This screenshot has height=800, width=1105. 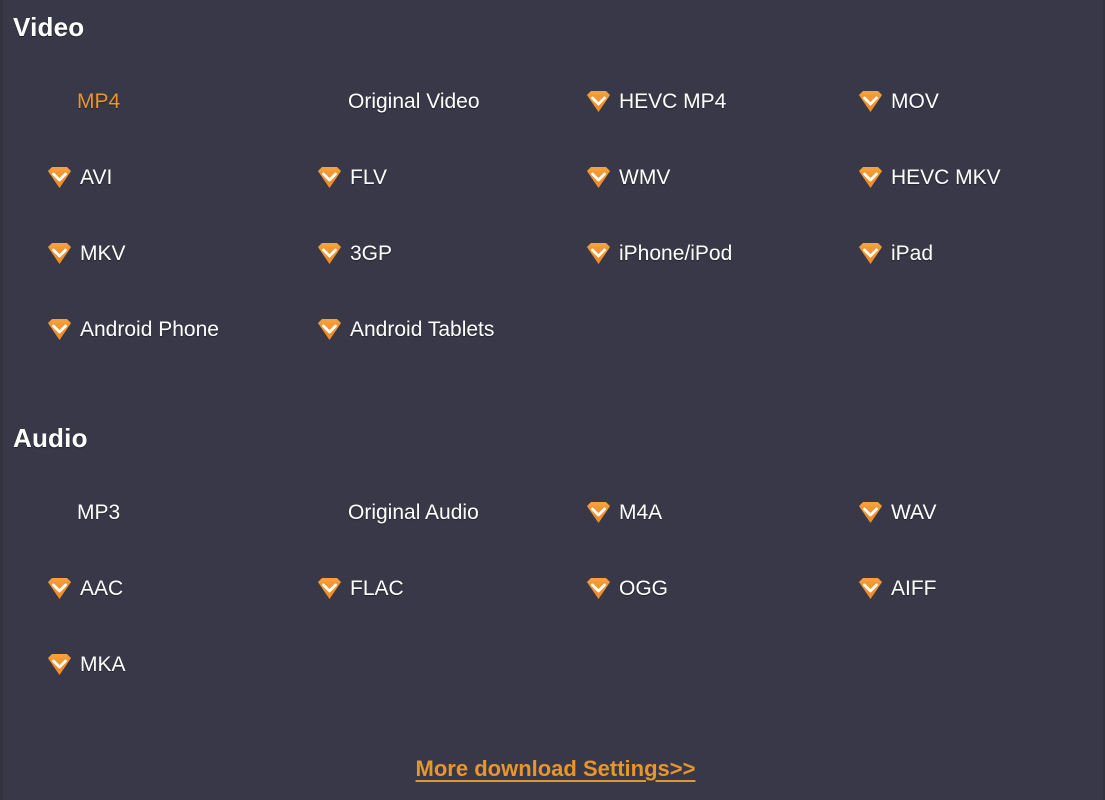 I want to click on format-row: MP4 Original Video HEVC MP4 MOV, so click(x=554, y=124).